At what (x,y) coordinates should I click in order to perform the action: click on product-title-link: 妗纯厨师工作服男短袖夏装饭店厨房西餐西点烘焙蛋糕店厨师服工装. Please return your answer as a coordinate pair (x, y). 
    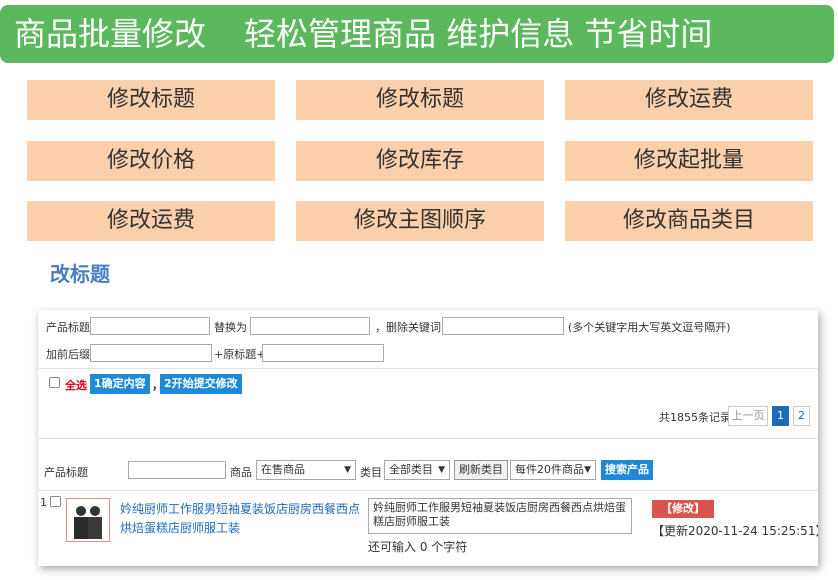
    Looking at the image, I should click on (240, 519).